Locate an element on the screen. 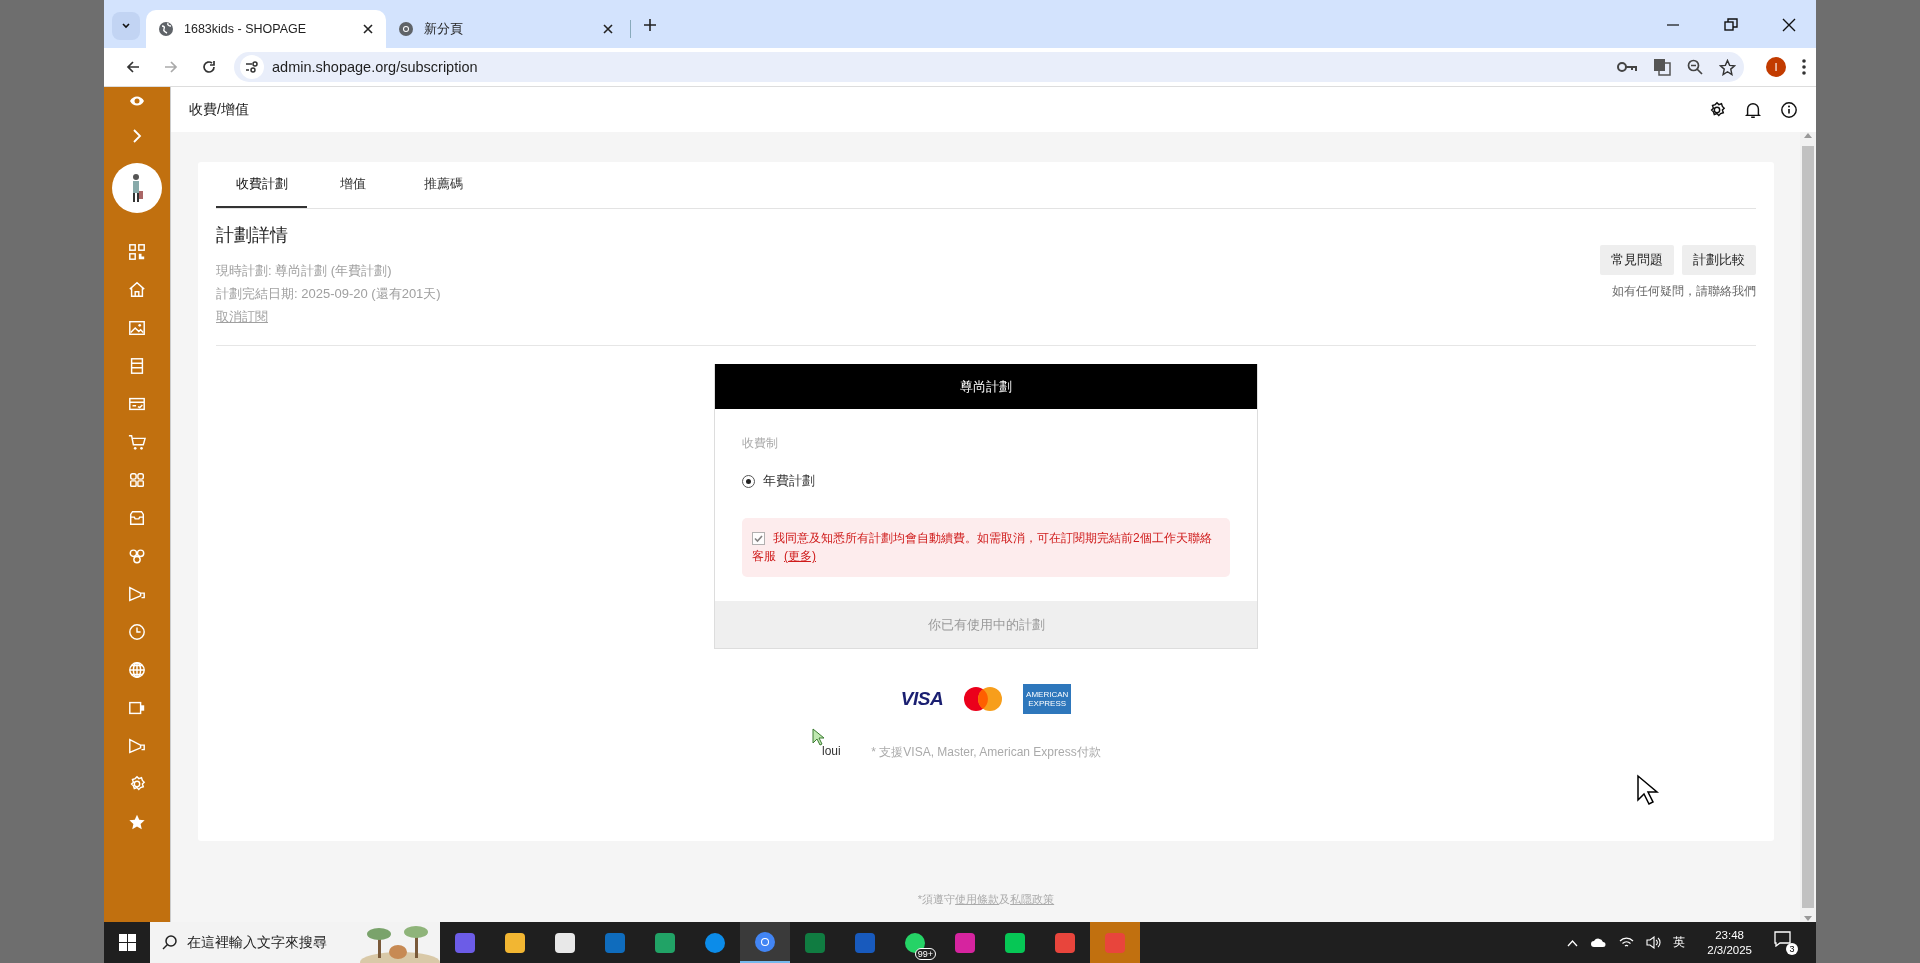 The image size is (1920, 963). eye-icon is located at coordinates (137, 101).